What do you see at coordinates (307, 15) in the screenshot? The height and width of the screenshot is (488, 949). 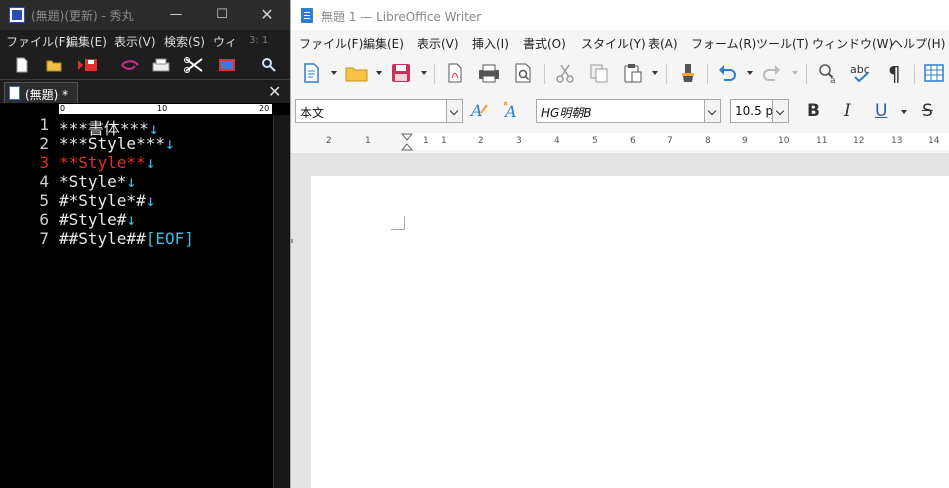 I see `writer-app-icon` at bounding box center [307, 15].